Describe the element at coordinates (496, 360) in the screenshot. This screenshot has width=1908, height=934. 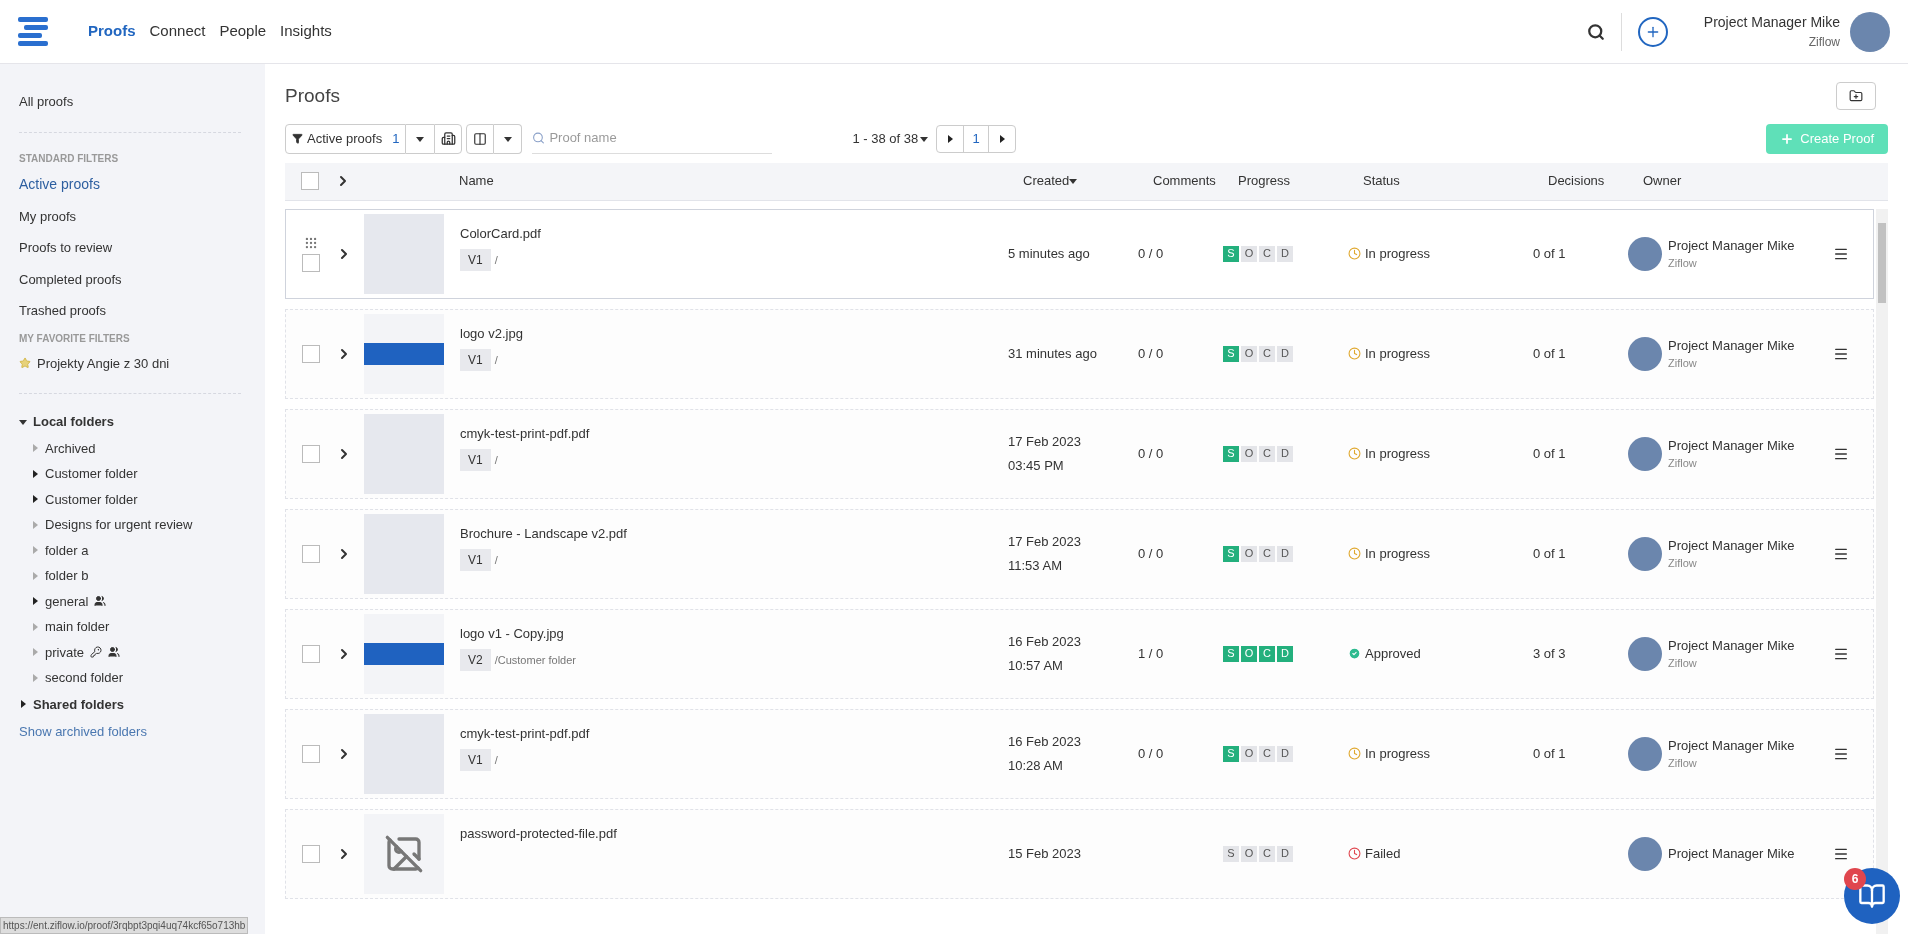
I see `folder-path: /` at that location.